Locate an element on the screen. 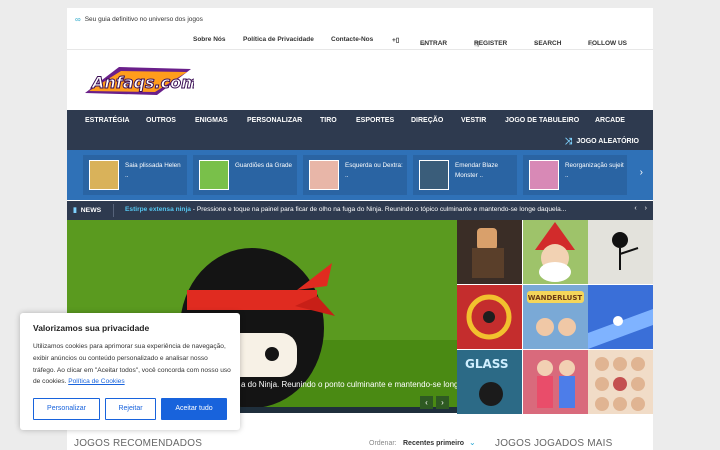 The image size is (720, 450). random-game-label: JOGO ALEATÓRIO is located at coordinates (607, 141).